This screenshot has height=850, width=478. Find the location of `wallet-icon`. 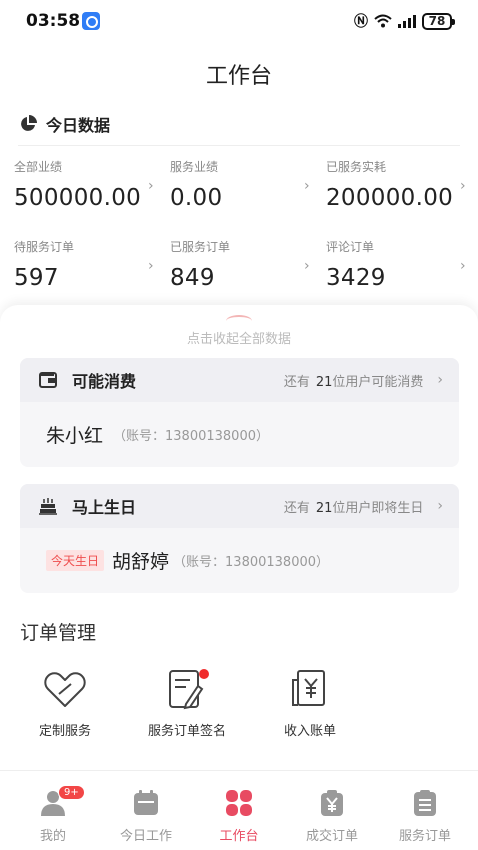

wallet-icon is located at coordinates (48, 380).